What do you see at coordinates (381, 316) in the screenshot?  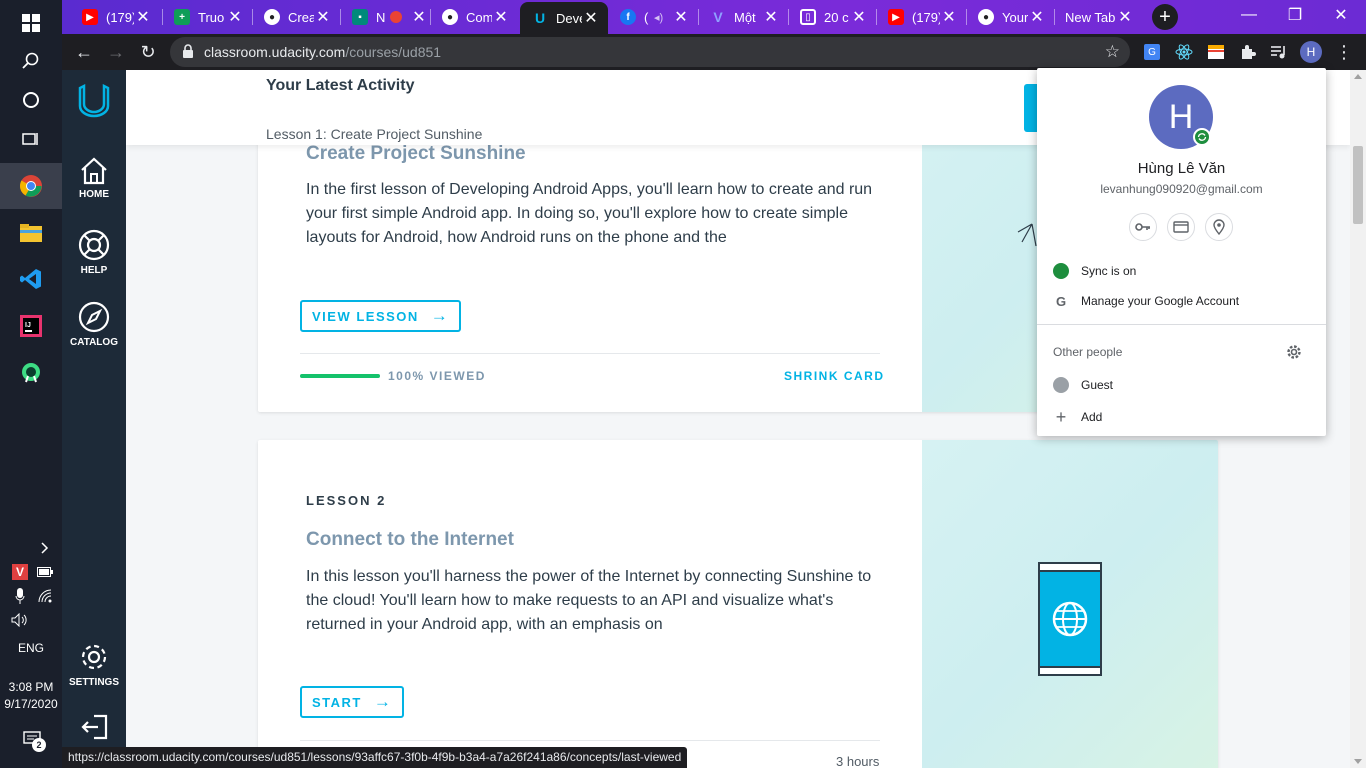 I see `view-lesson-button: VIEW LESSON →` at bounding box center [381, 316].